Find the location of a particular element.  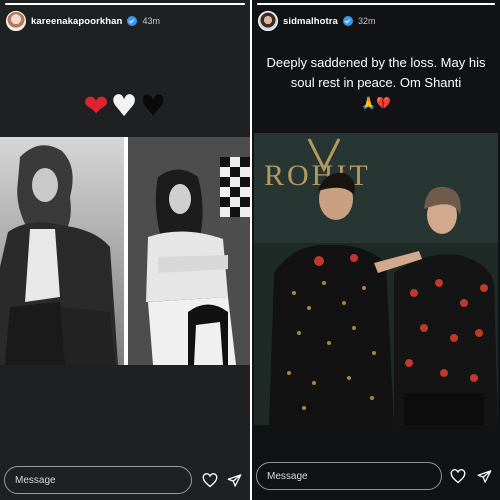

vintage-photo-right is located at coordinates (189, 251).